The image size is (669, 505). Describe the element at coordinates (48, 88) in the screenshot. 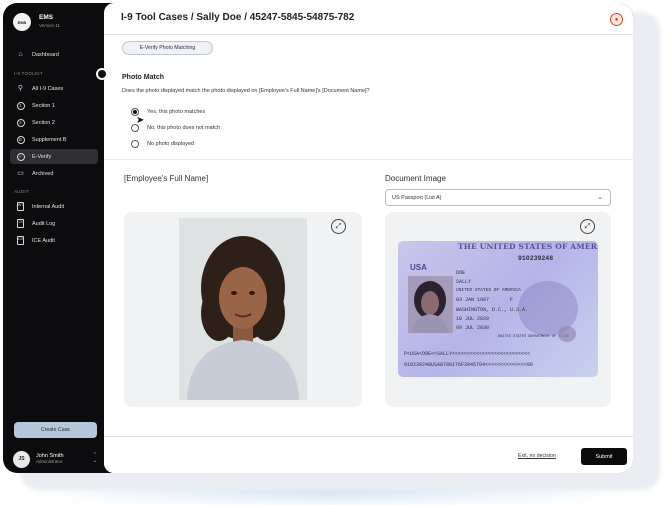

I see `sidebar-item-label: All I-9 Cases` at that location.